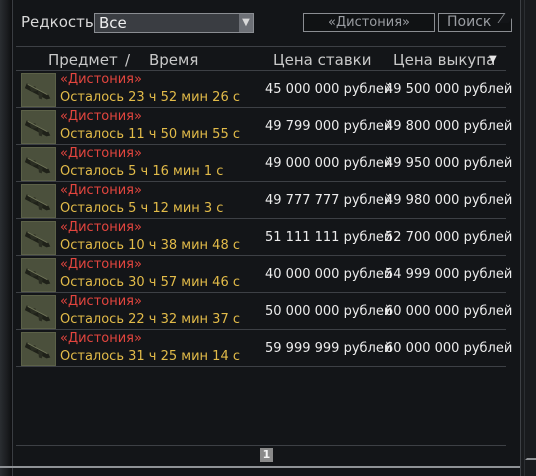 This screenshot has width=536, height=476. I want to click on bid-price: 45 000 000 рублей, so click(329, 89).